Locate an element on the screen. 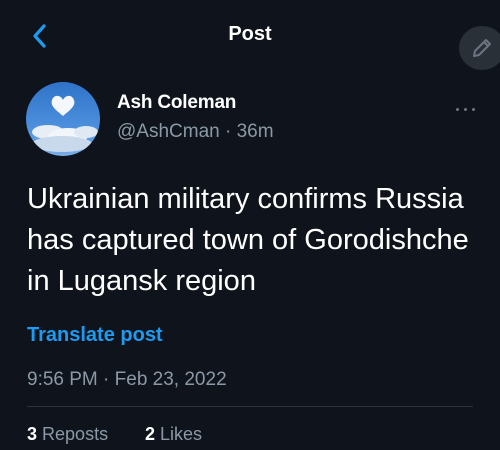 The height and width of the screenshot is (450, 500). page-title: Post is located at coordinates (250, 34).